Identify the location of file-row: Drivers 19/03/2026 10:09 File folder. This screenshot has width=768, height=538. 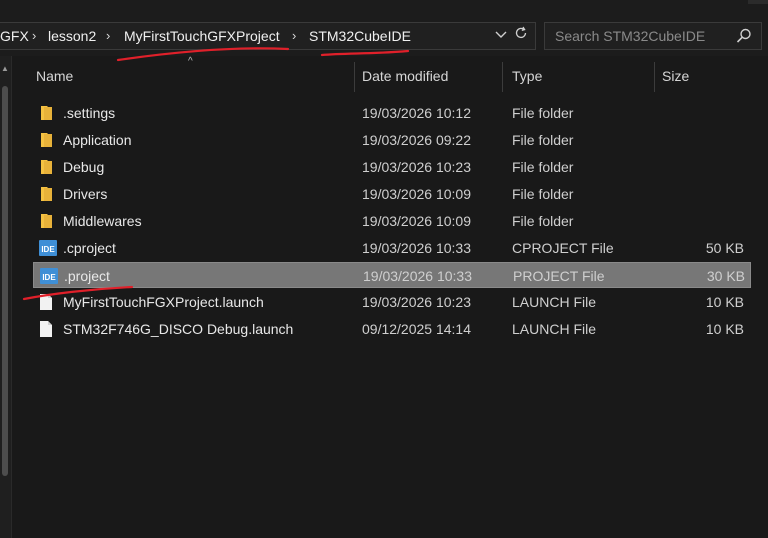
(392, 194).